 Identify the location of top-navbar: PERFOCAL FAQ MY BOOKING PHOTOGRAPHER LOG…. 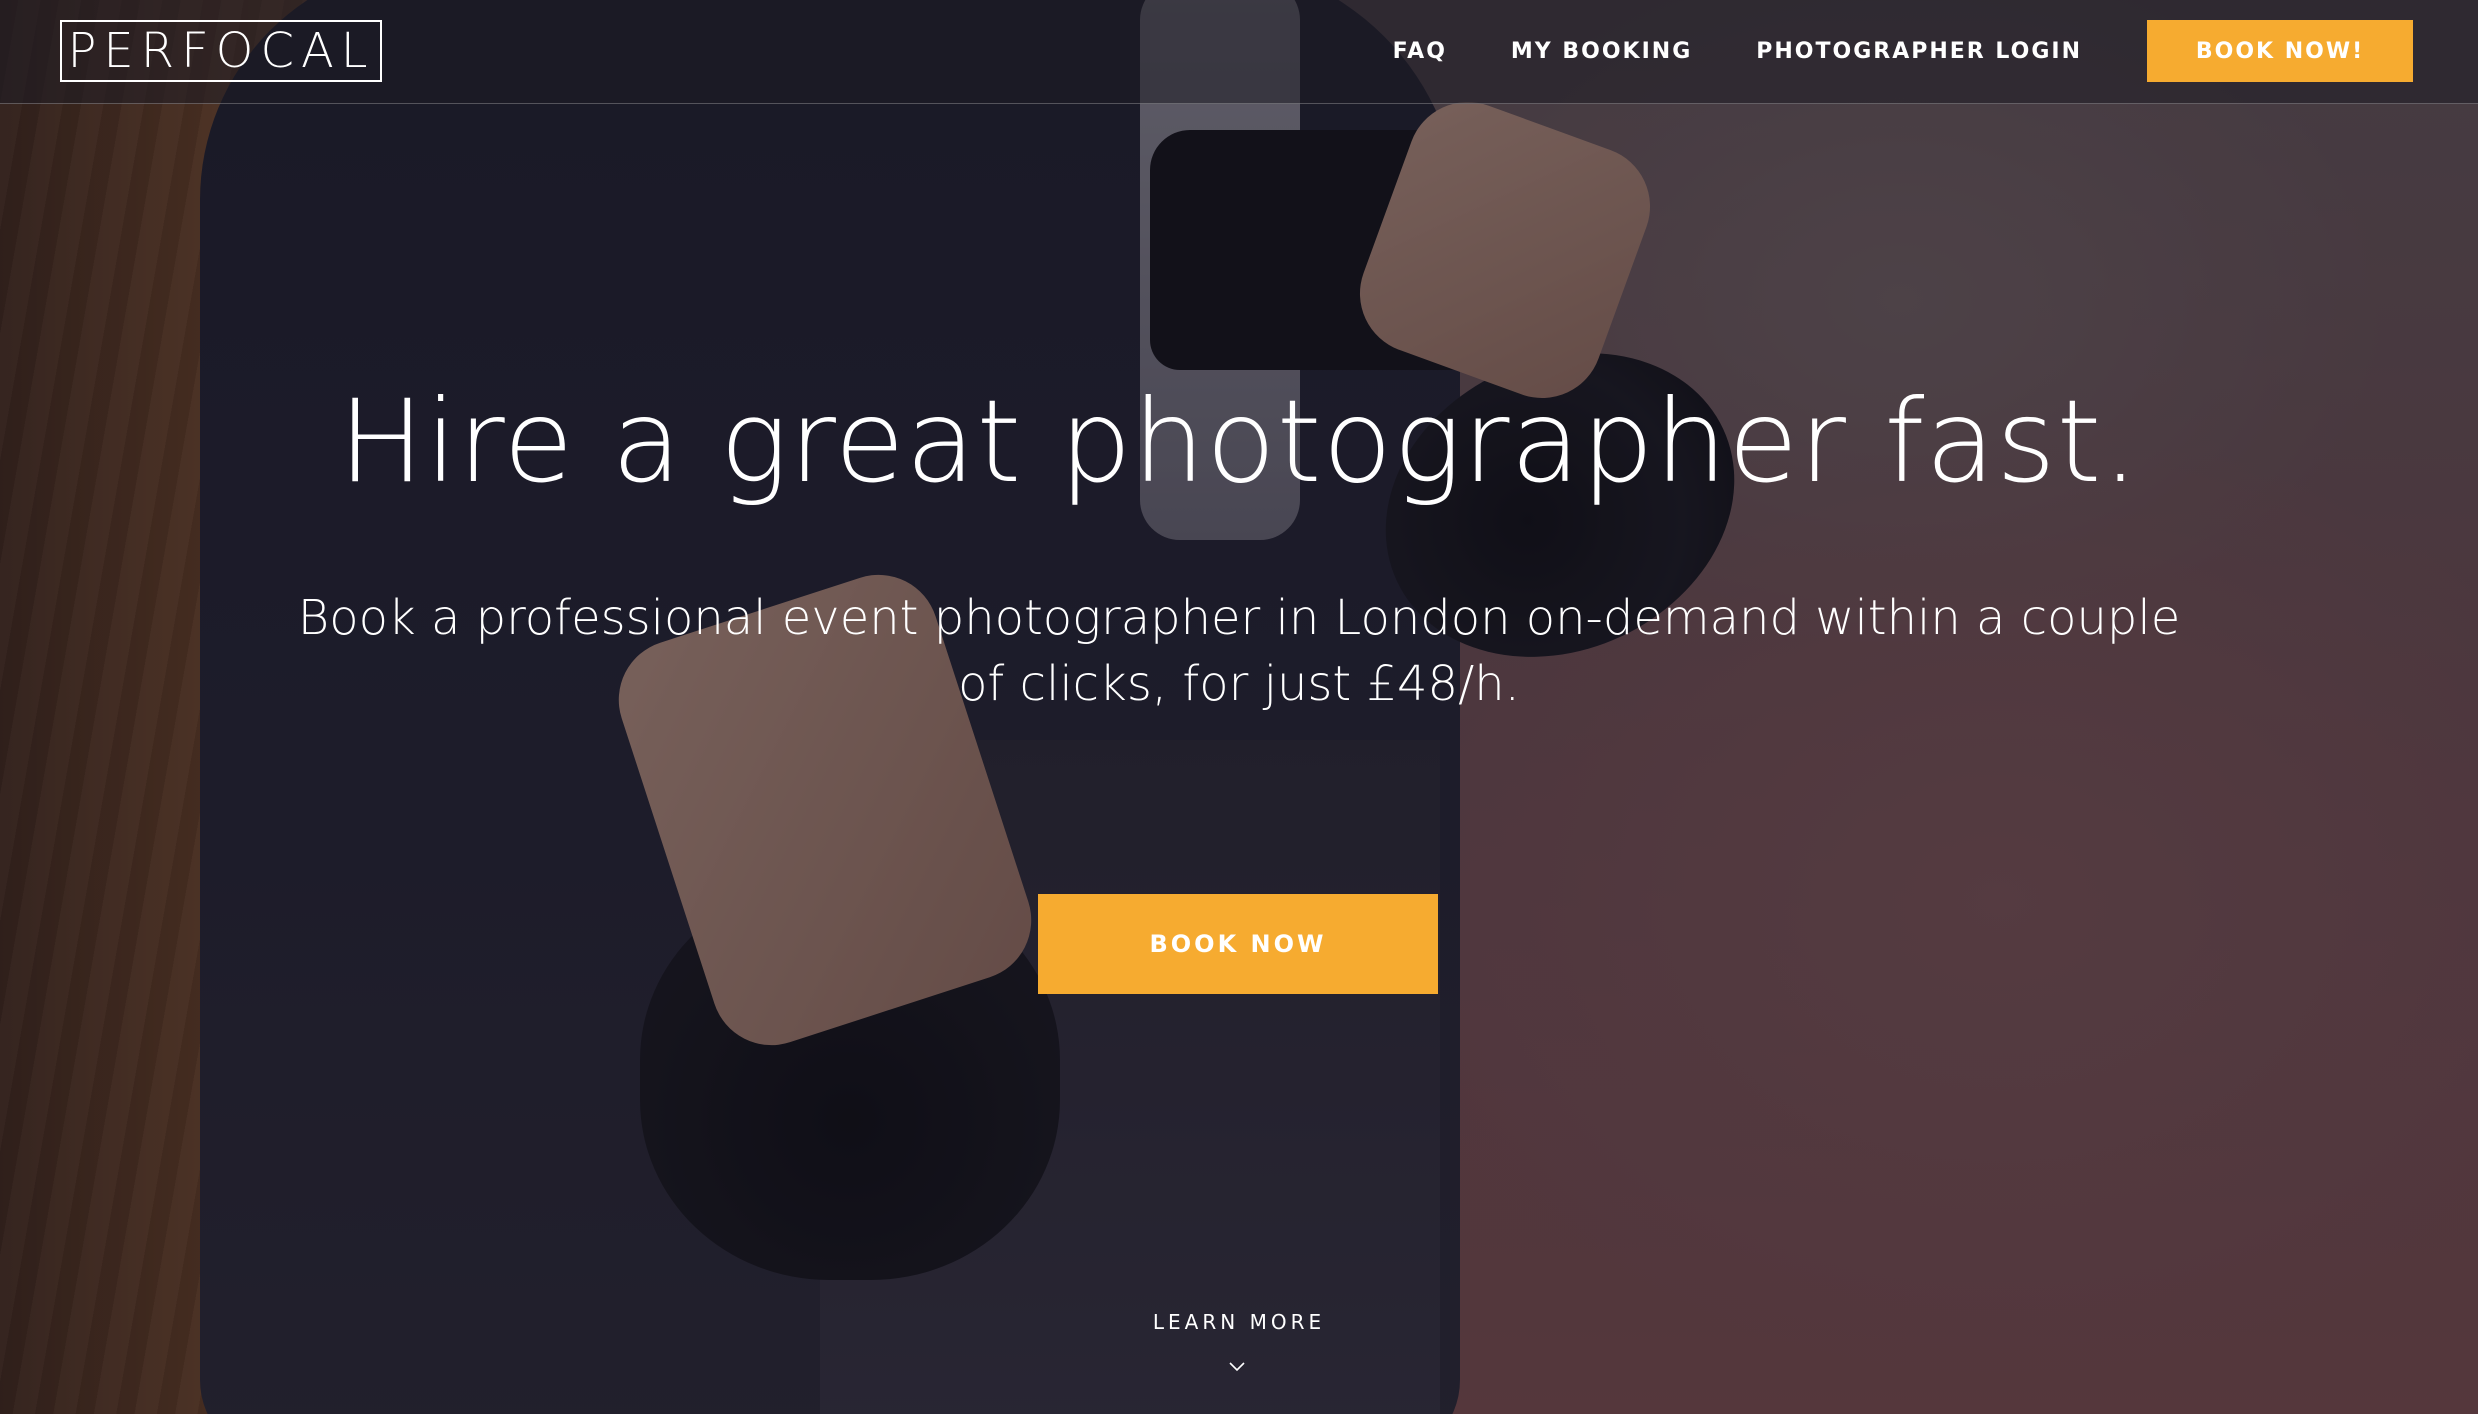
(1239, 52).